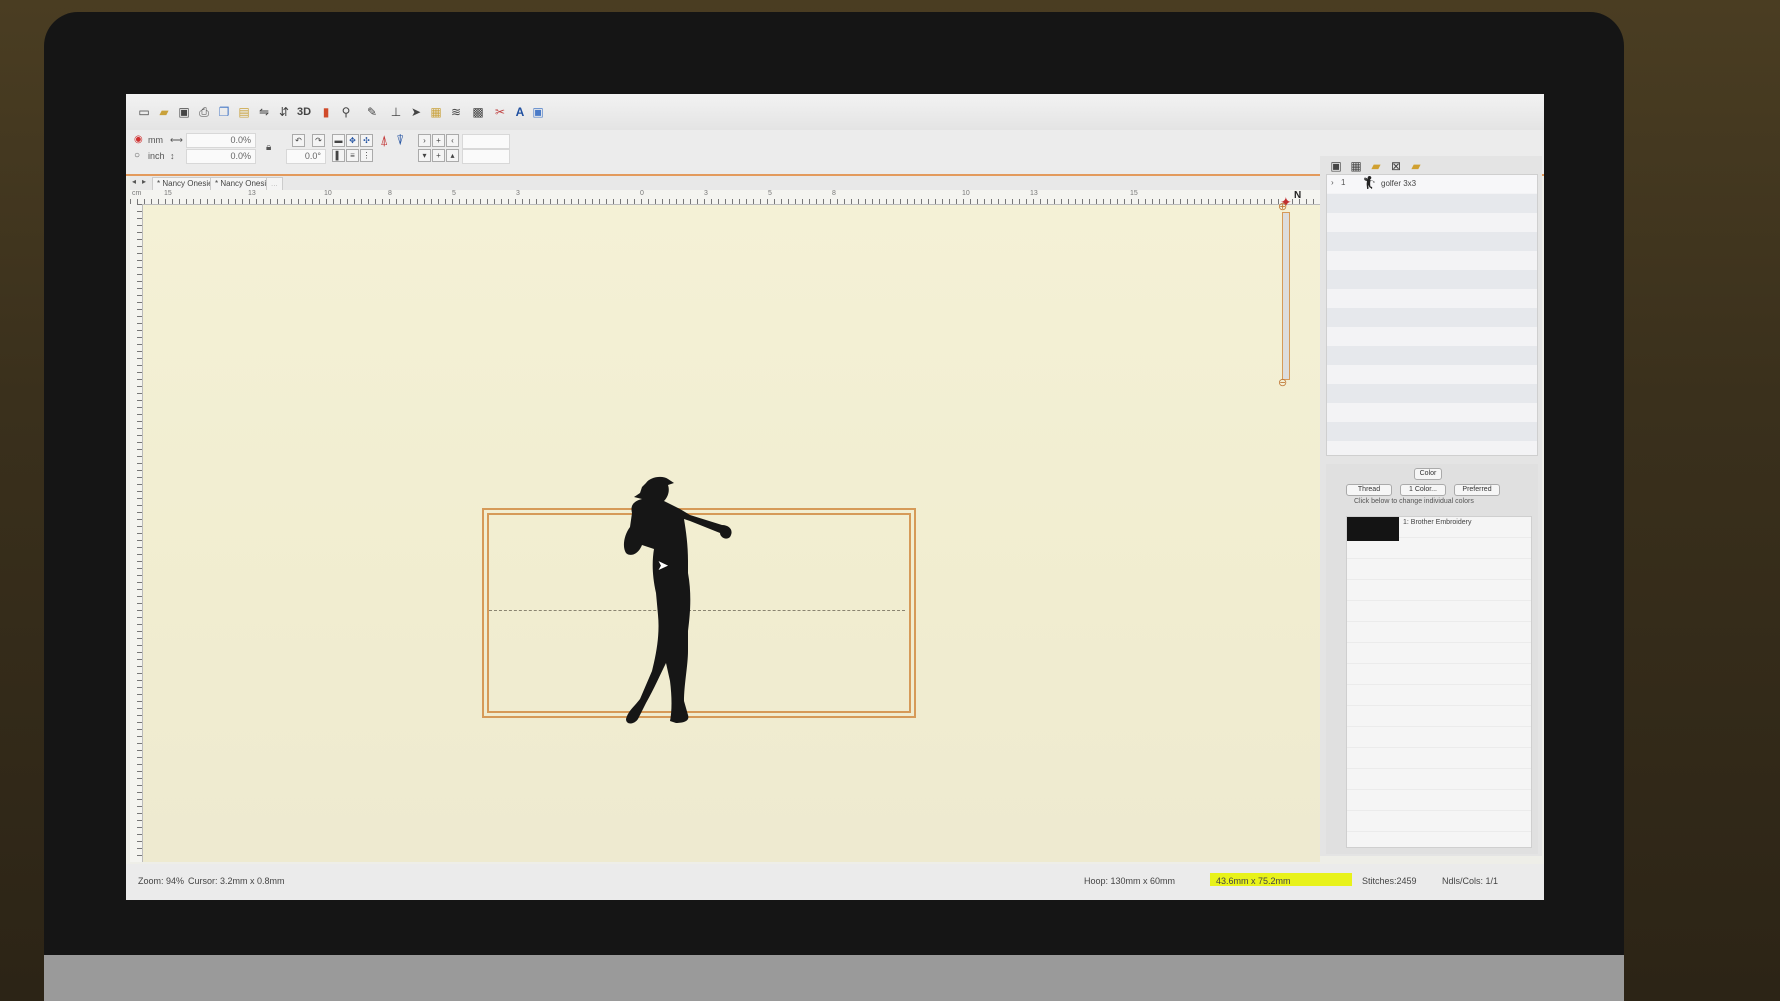  What do you see at coordinates (424, 140) in the screenshot?
I see `arrow-right-icon: ›` at bounding box center [424, 140].